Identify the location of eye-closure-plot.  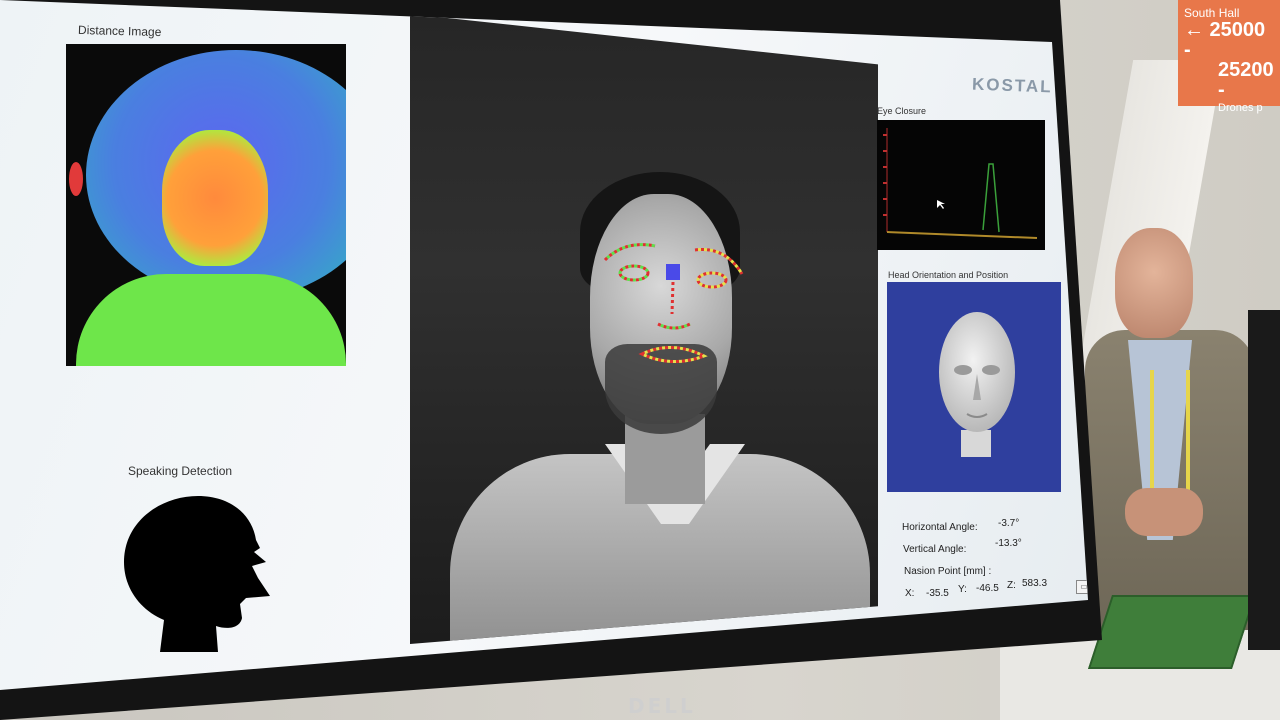
(960, 183).